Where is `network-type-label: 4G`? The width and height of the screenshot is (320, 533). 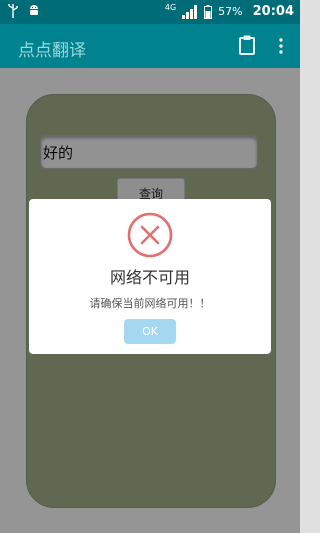
network-type-label: 4G is located at coordinates (170, 7).